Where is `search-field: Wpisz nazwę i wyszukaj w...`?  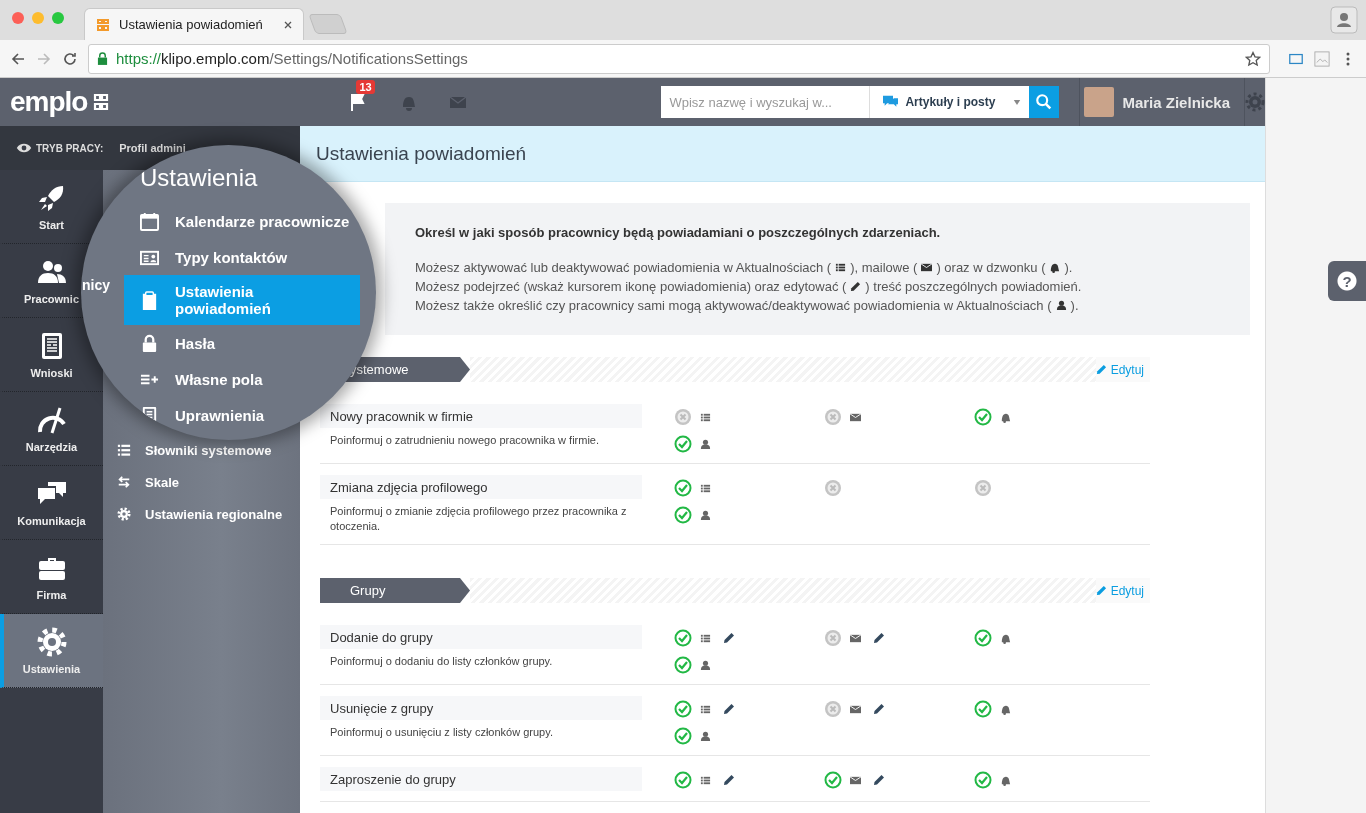
search-field: Wpisz nazwę i wyszukaj w... is located at coordinates (765, 102).